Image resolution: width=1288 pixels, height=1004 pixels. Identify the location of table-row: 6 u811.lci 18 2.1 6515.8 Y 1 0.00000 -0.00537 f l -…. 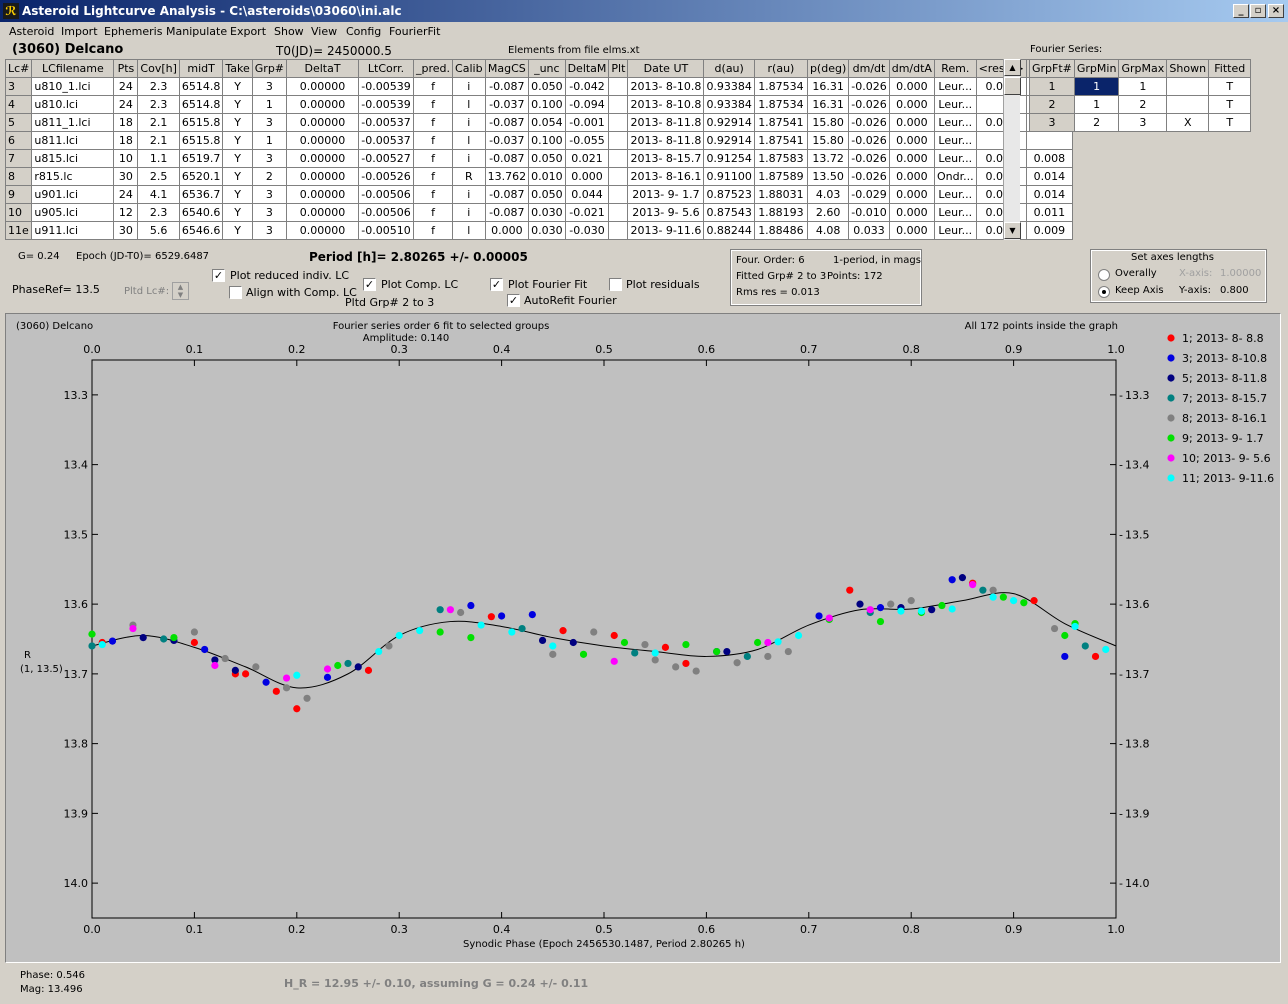
(538, 140).